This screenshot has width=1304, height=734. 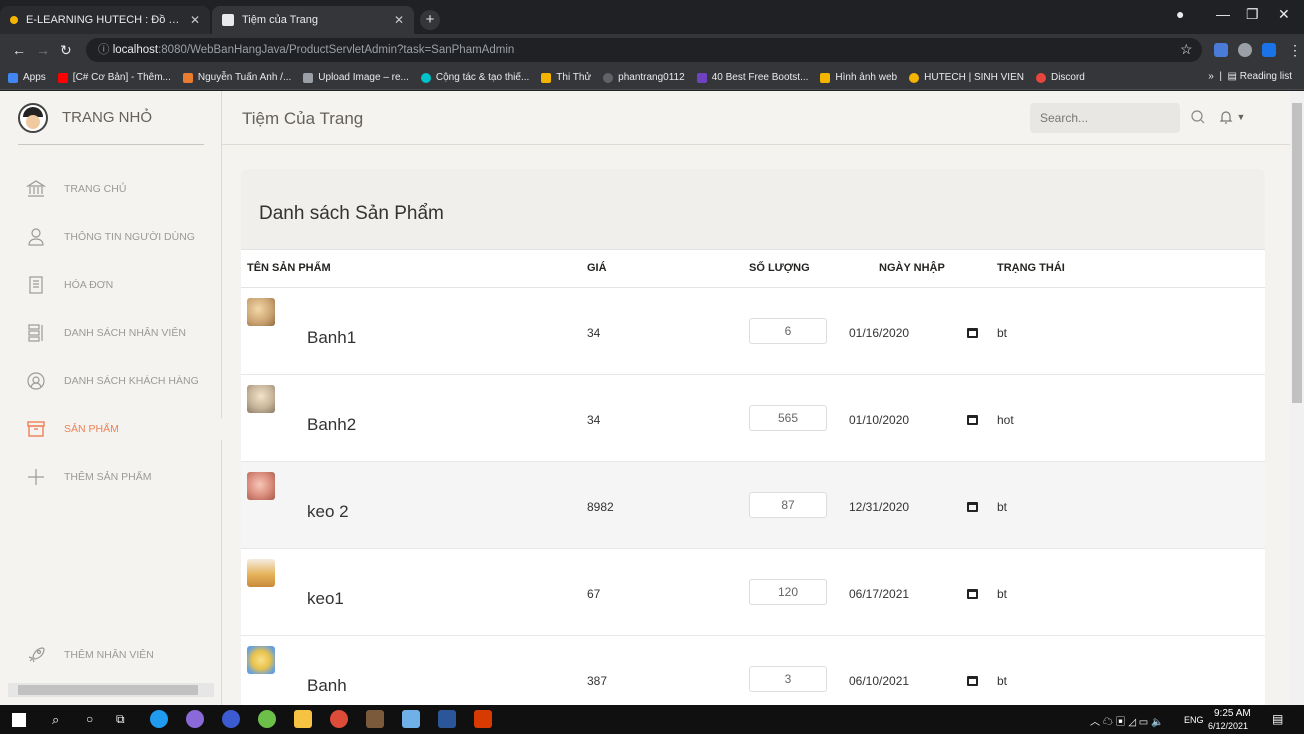 What do you see at coordinates (1277, 719) in the screenshot?
I see `notification-center-icon: ▤` at bounding box center [1277, 719].